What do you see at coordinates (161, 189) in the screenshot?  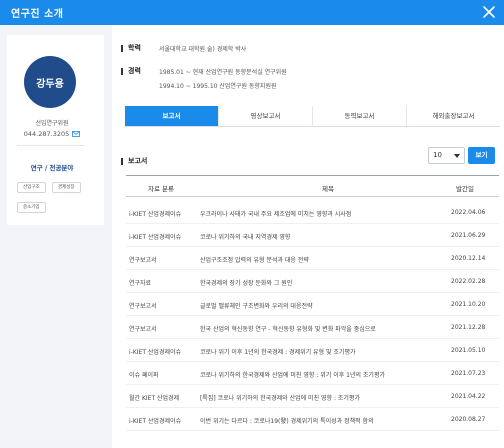 I see `column-header: 자료 분류` at bounding box center [161, 189].